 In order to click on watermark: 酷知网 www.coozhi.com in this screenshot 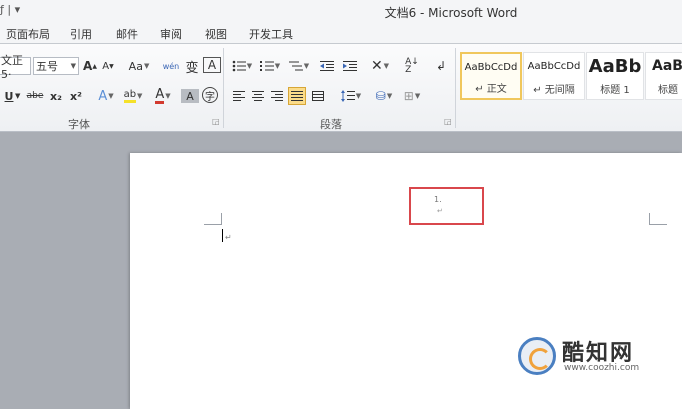, I will do `click(598, 356)`.